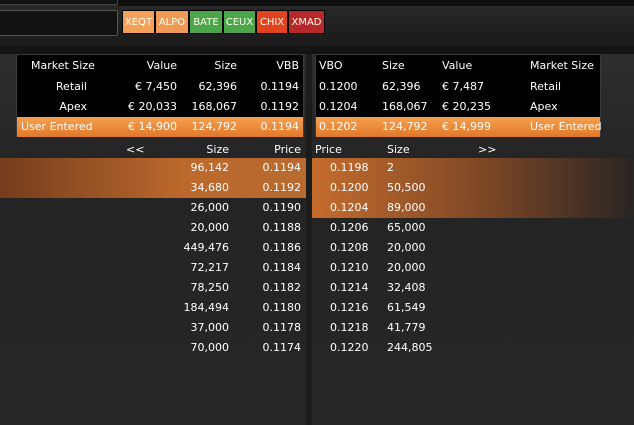 The height and width of the screenshot is (425, 634). What do you see at coordinates (206, 22) in the screenshot?
I see `venue-bate-button: BATE` at bounding box center [206, 22].